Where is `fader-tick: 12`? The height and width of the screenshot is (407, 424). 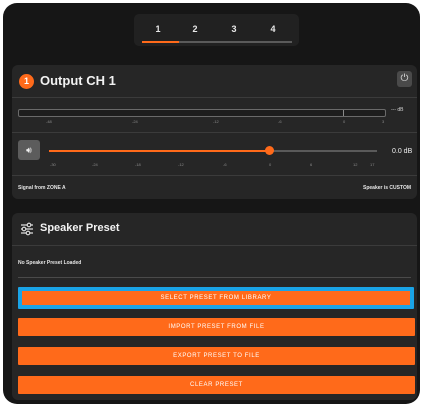 fader-tick: 12 is located at coordinates (355, 164).